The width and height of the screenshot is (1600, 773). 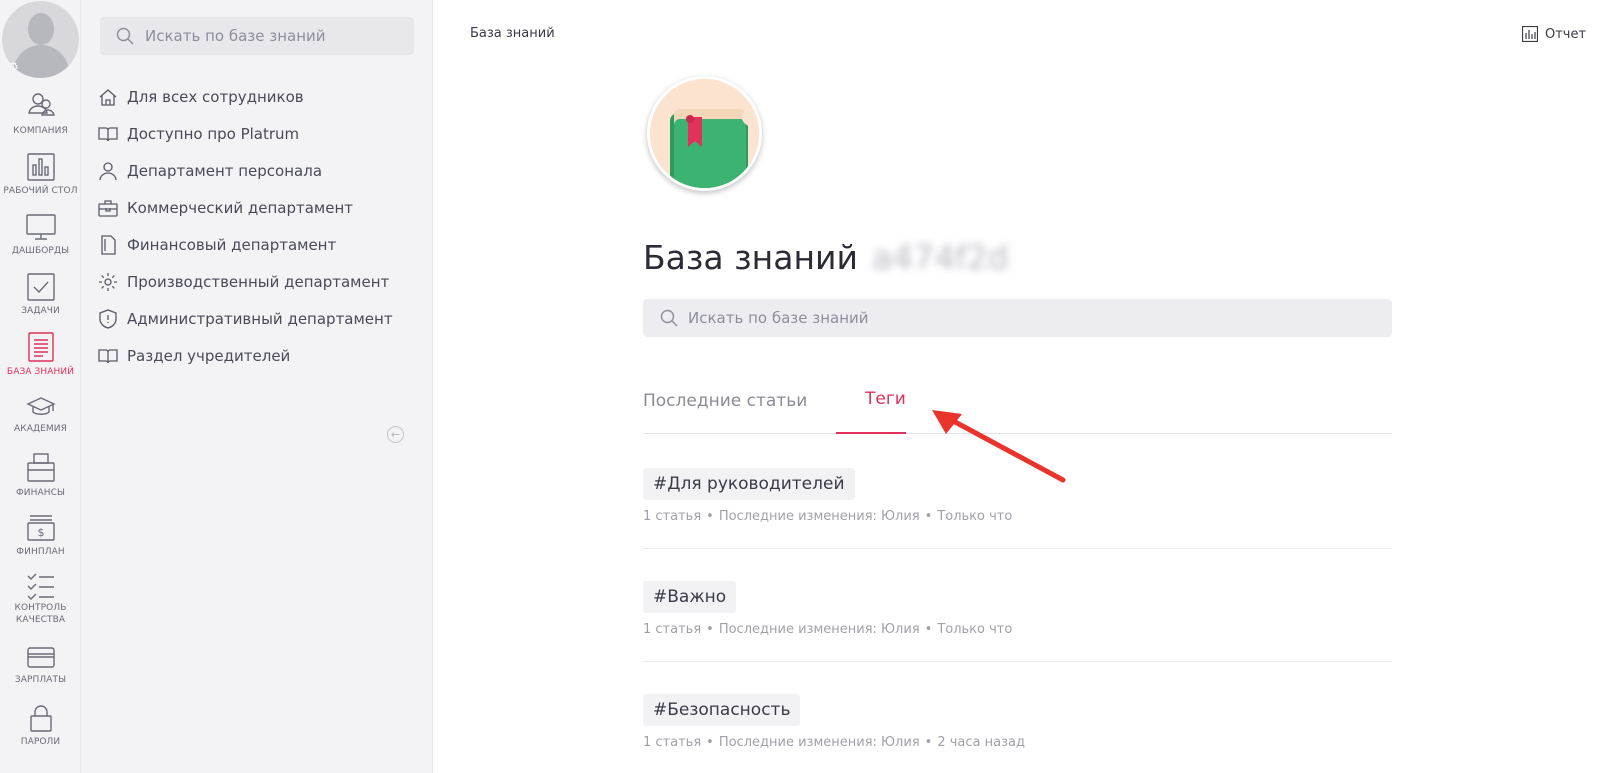 I want to click on rail-item-desktop: РАБОЧИЙ СТОЛ, so click(x=40, y=175).